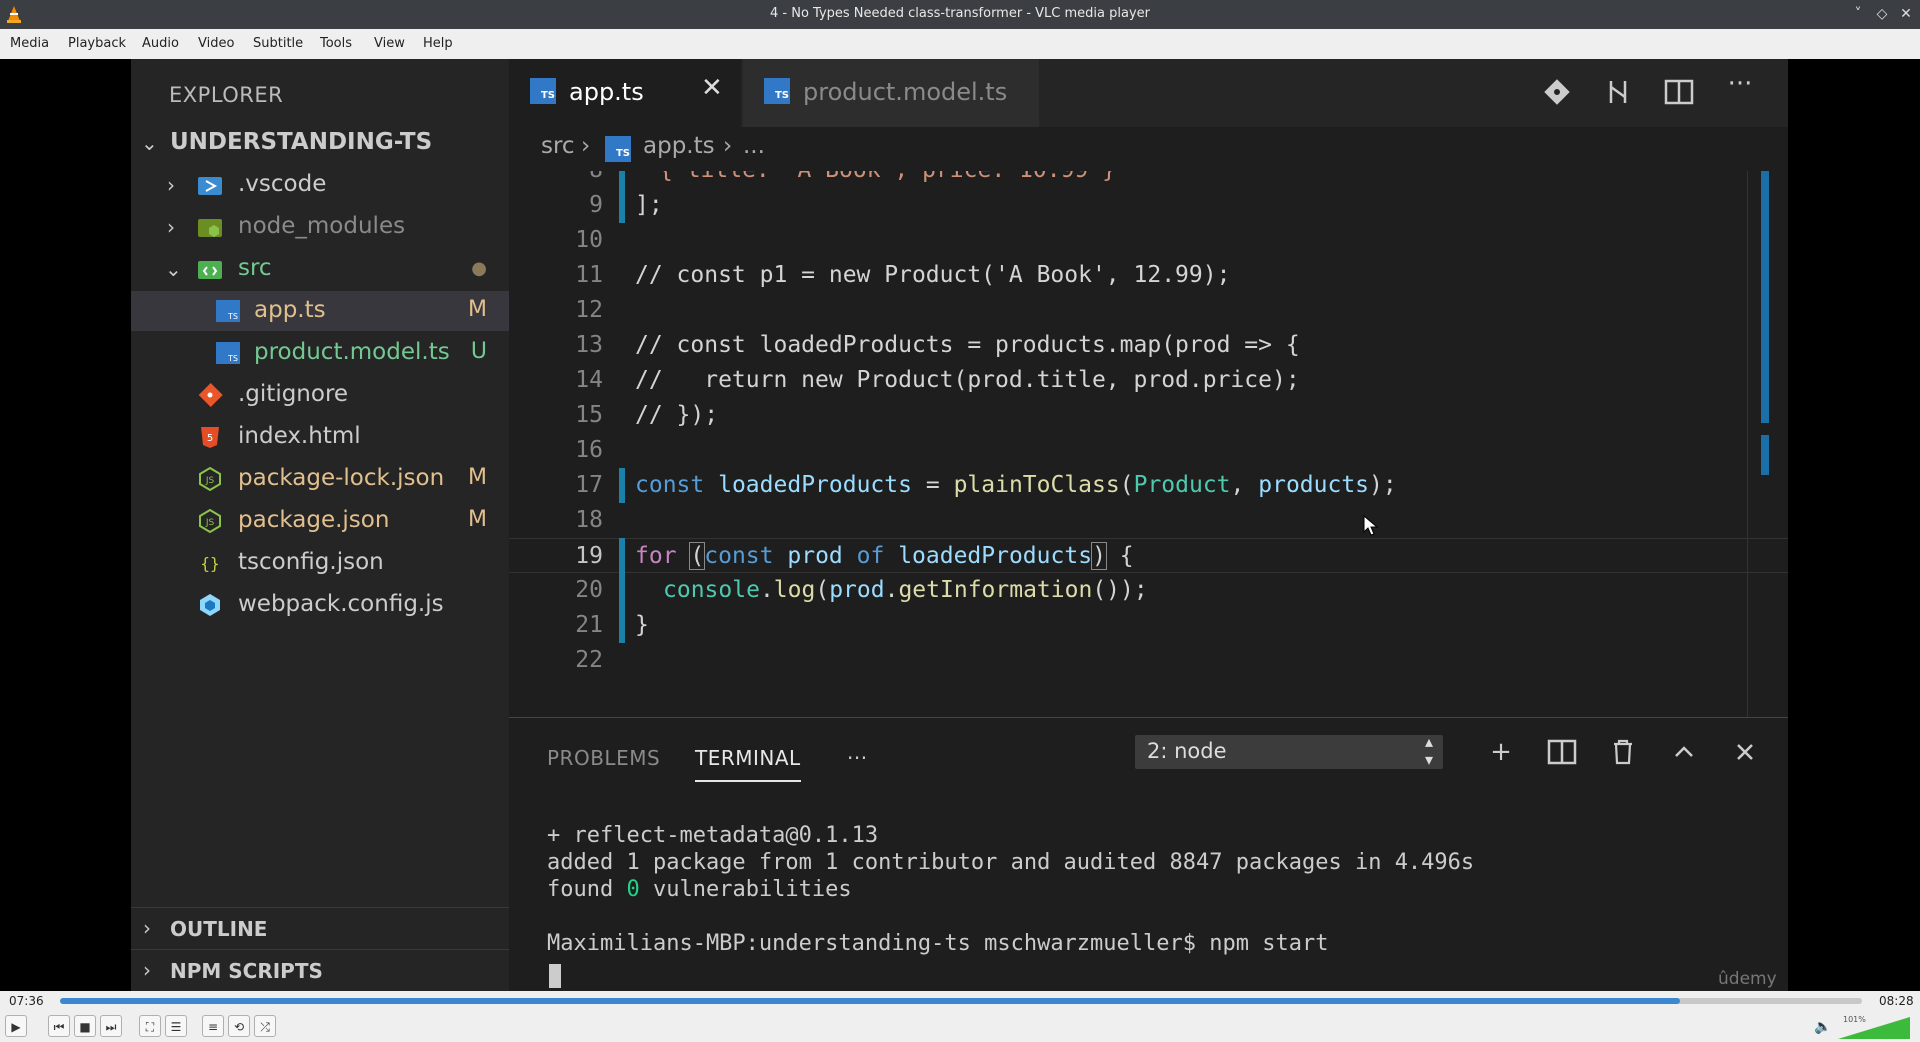  Describe the element at coordinates (1148, 450) in the screenshot. I see `code-line: 16` at that location.